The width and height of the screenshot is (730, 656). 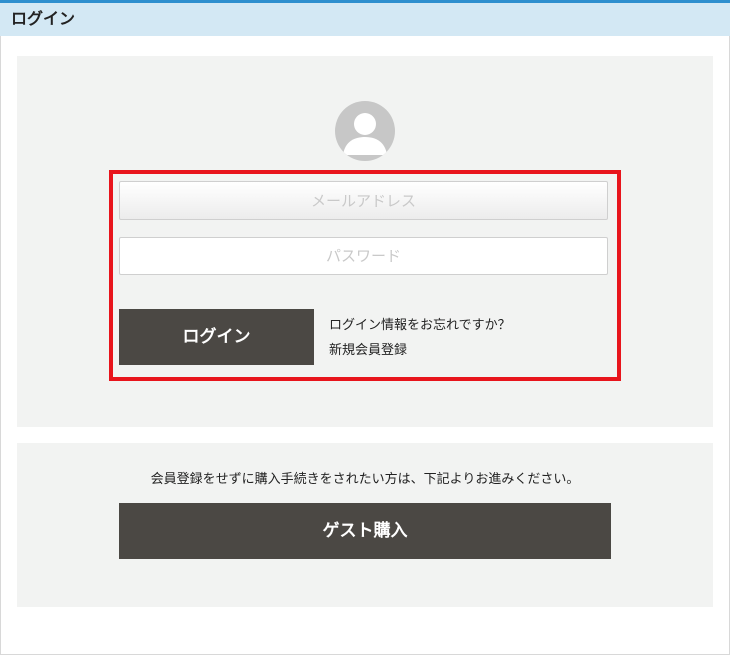 I want to click on guest-purchase-note: 会員登録をせずに購入手続きをされたい方は、下記よりお進みください。, so click(x=365, y=479).